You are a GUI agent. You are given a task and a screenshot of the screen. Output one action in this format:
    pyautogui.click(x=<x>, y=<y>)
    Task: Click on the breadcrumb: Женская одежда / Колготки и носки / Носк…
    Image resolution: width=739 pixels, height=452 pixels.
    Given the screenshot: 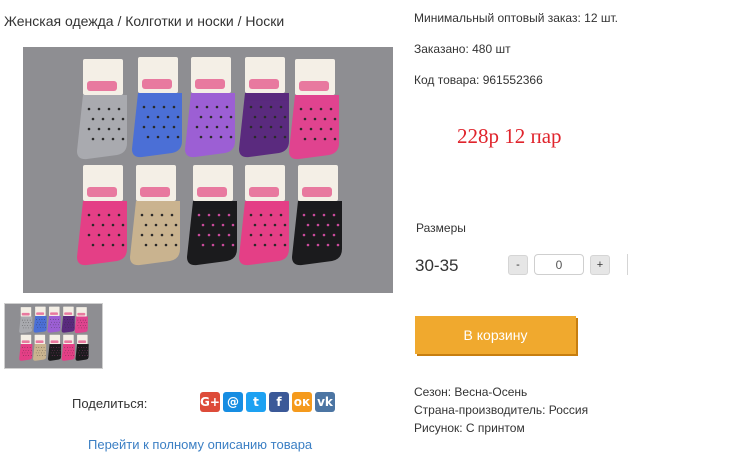 What is the action you would take?
    pyautogui.click(x=144, y=21)
    